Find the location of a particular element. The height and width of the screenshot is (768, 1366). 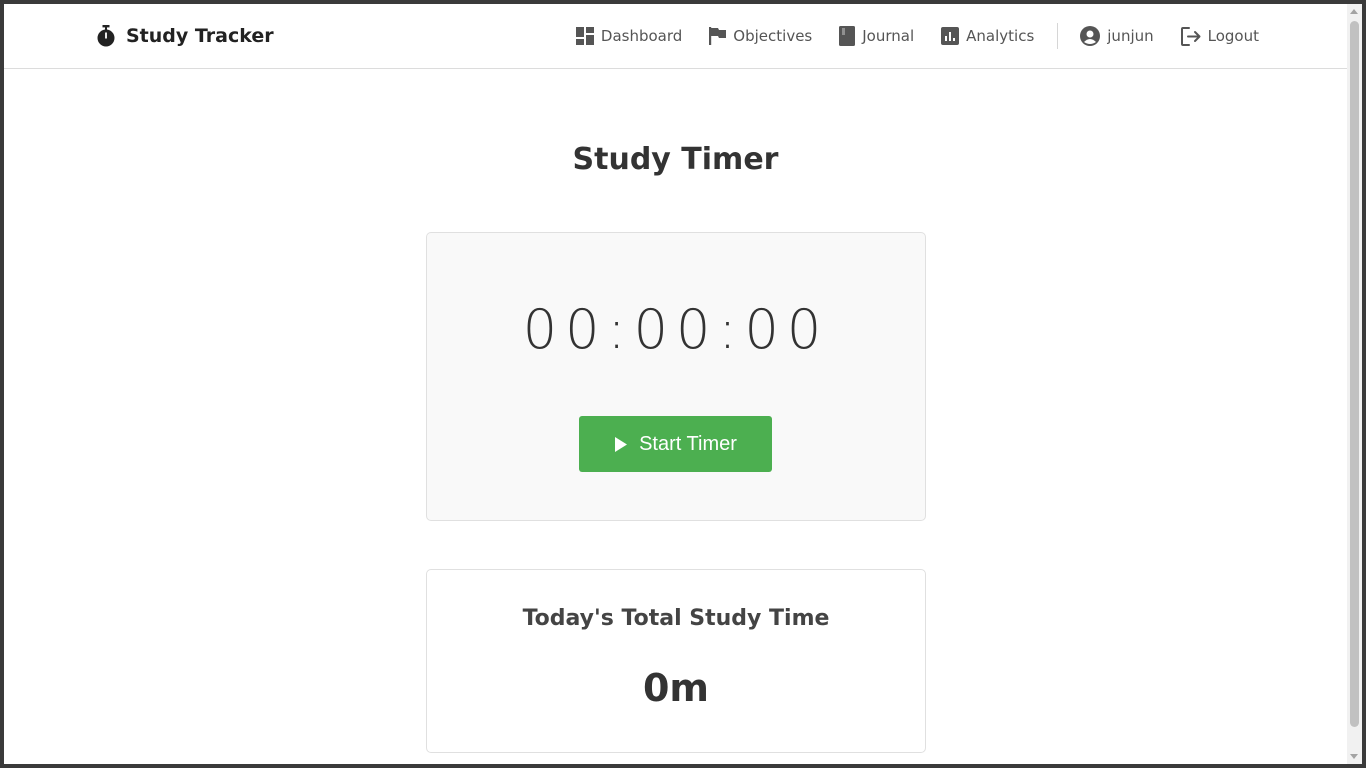

logout-icon is located at coordinates (1190, 36).